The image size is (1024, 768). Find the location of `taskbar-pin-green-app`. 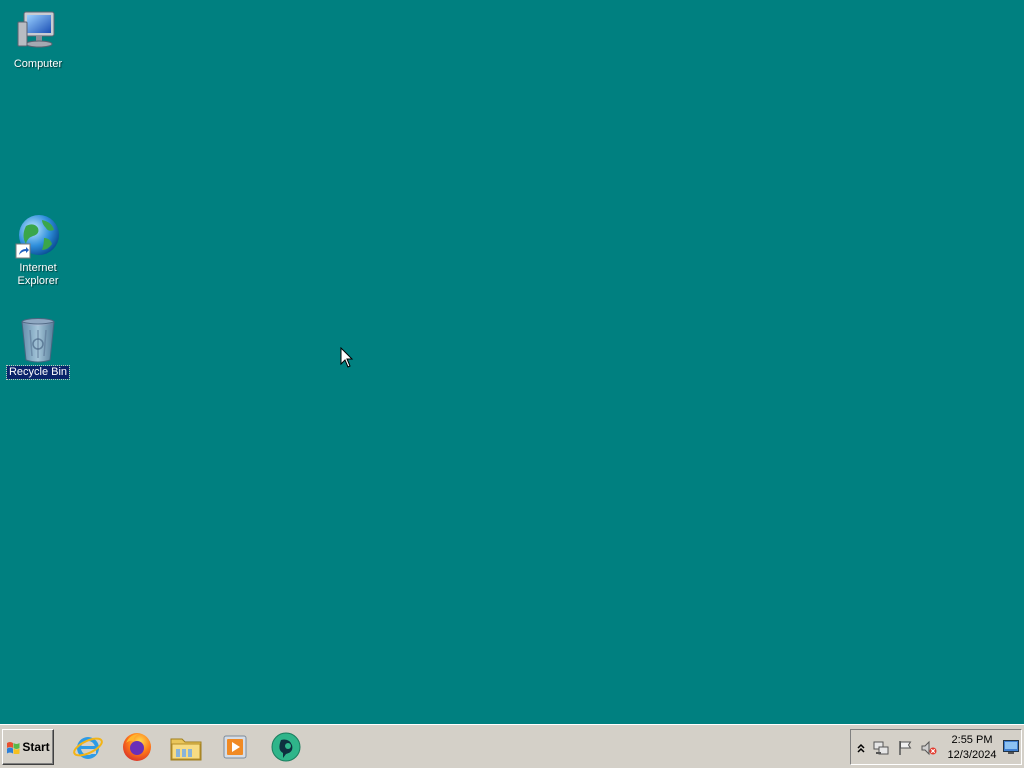

taskbar-pin-green-app is located at coordinates (286, 747).